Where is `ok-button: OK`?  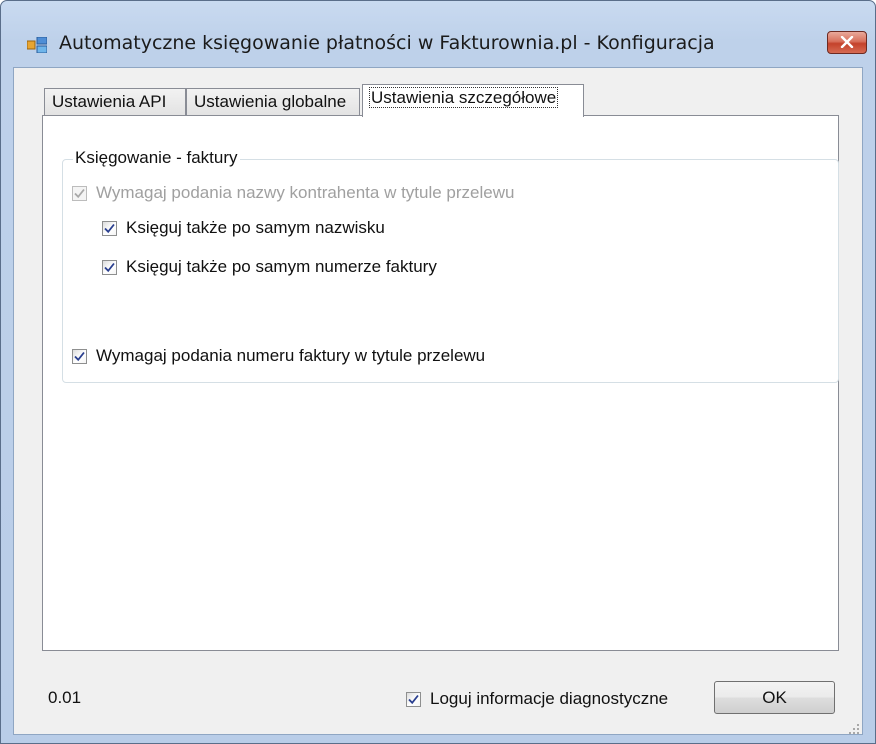
ok-button: OK is located at coordinates (774, 697).